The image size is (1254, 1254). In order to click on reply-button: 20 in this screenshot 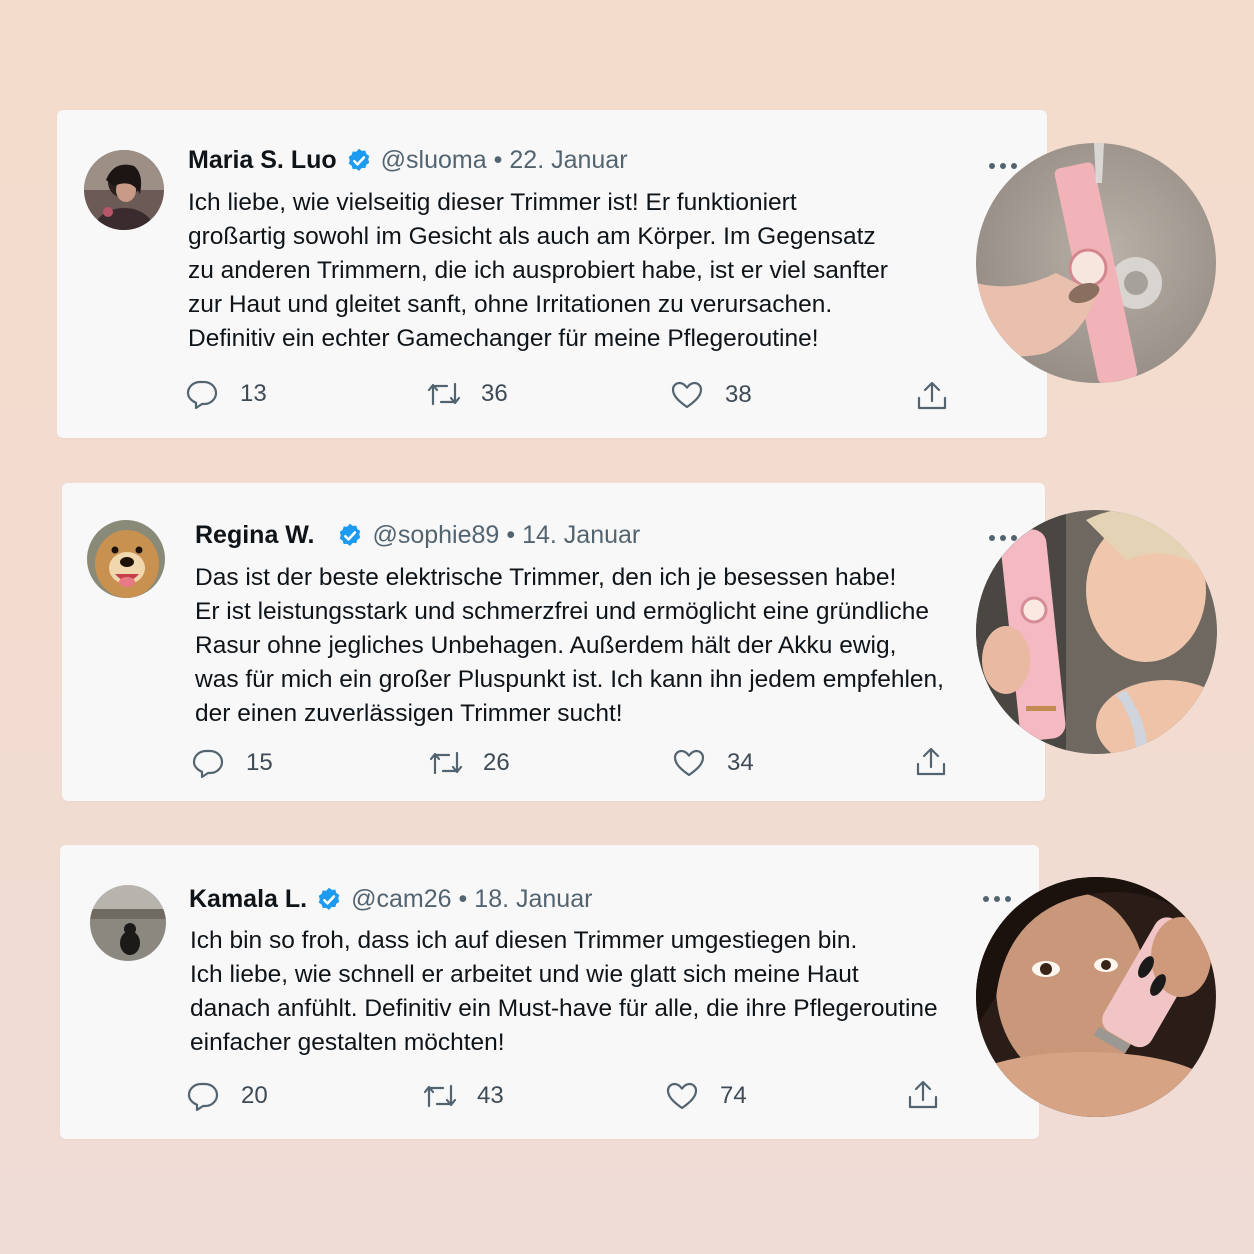, I will do `click(227, 1096)`.